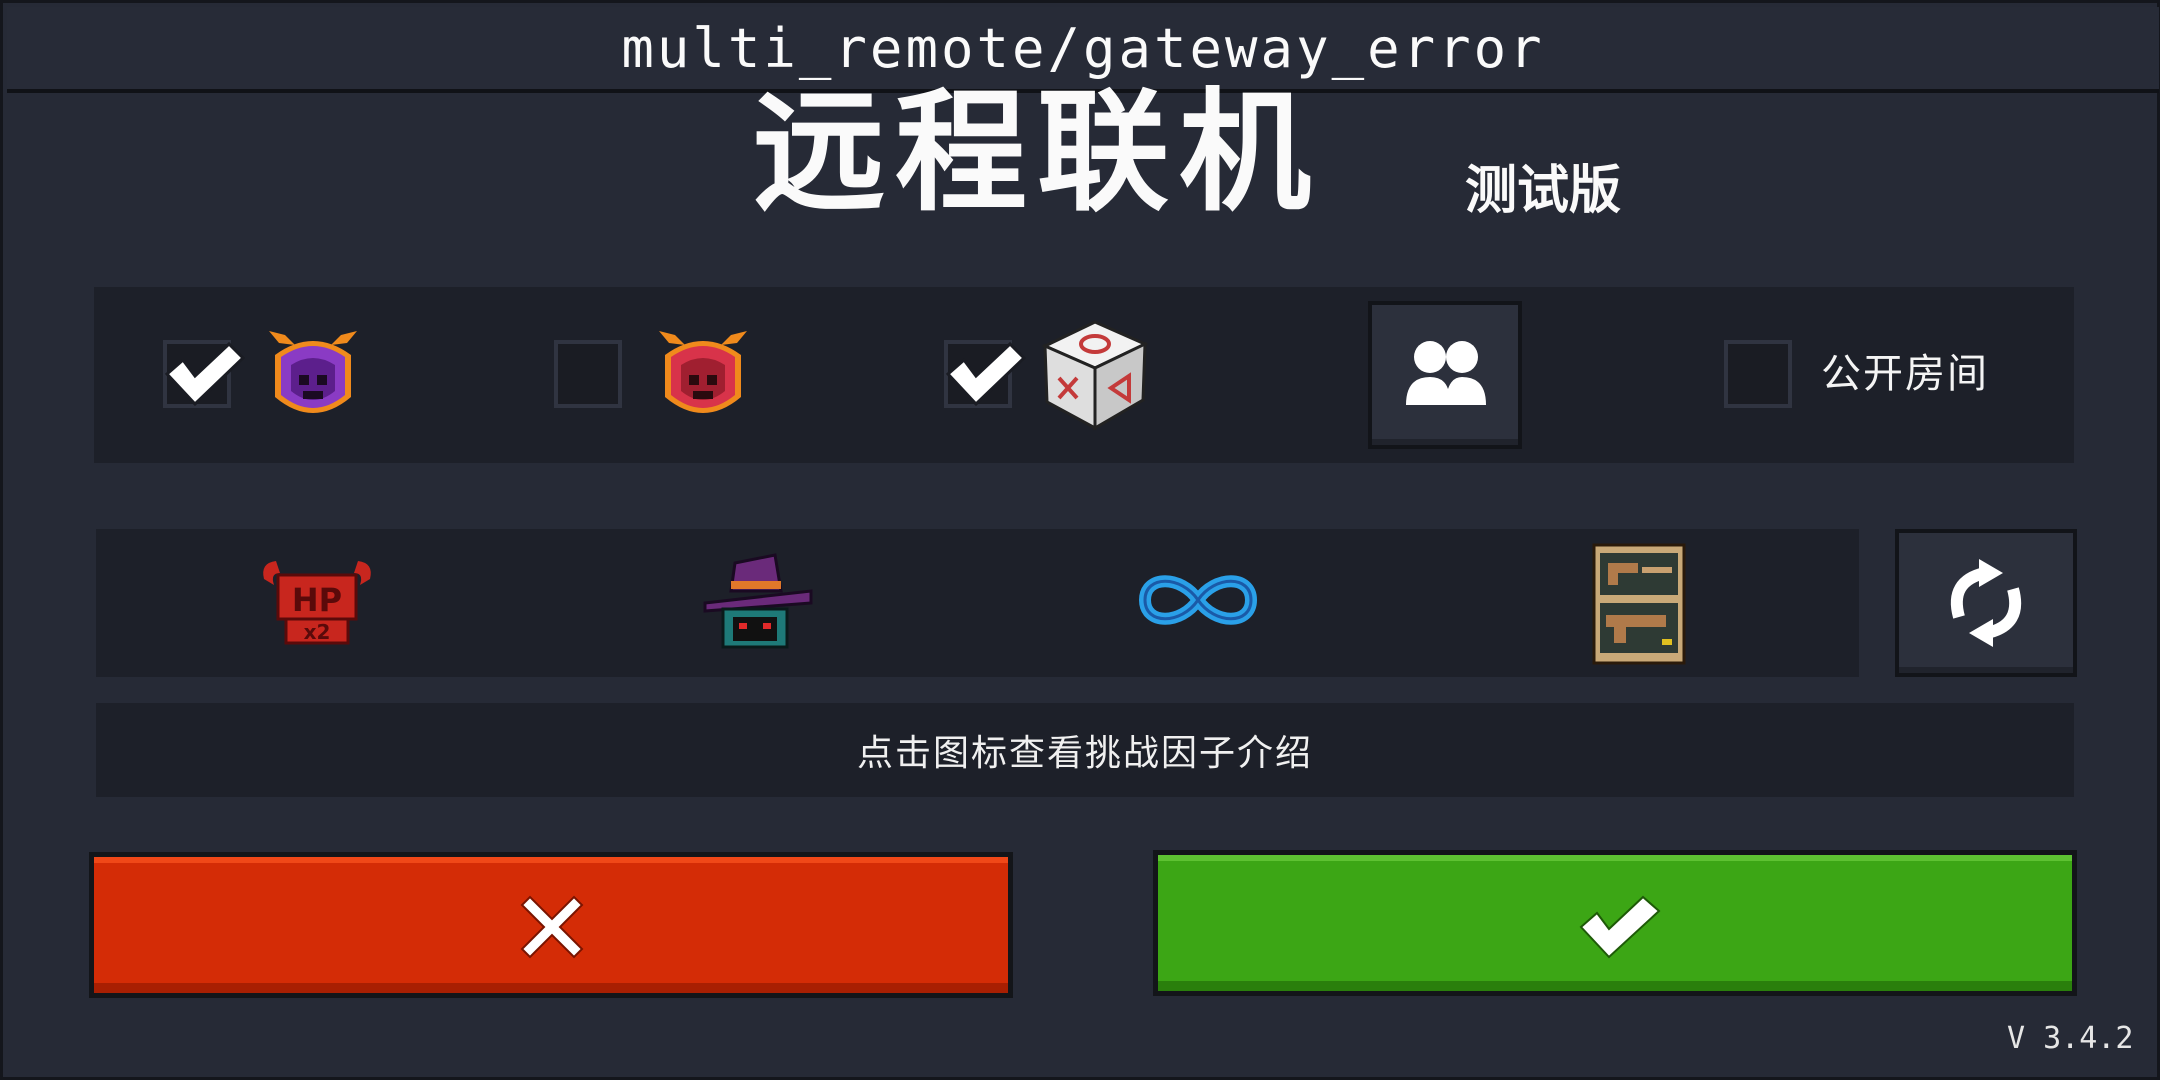 The image size is (2160, 1080). Describe the element at coordinates (1905, 374) in the screenshot. I see `public-room-label: 公开房间` at that location.